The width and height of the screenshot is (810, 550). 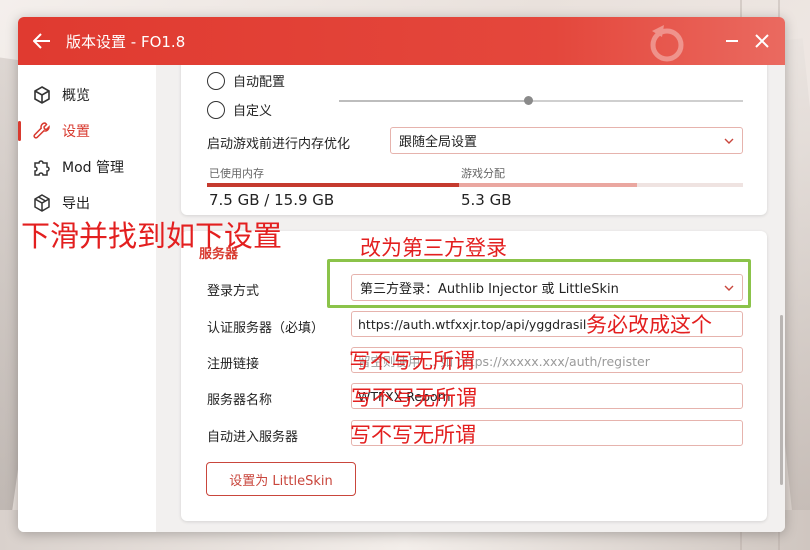 What do you see at coordinates (483, 173) in the screenshot?
I see `game-memory-label: 游戏分配` at bounding box center [483, 173].